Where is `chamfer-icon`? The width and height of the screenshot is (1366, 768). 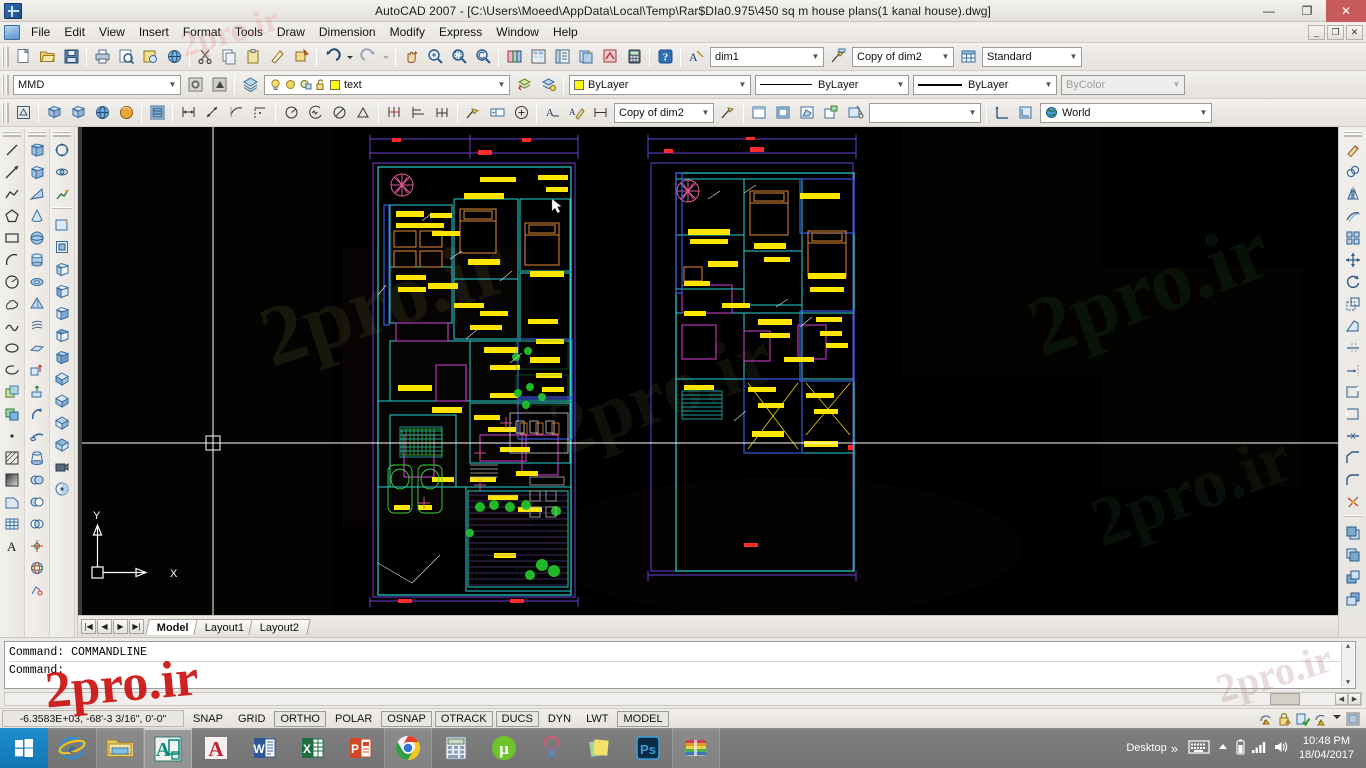
chamfer-icon is located at coordinates (1353, 458).